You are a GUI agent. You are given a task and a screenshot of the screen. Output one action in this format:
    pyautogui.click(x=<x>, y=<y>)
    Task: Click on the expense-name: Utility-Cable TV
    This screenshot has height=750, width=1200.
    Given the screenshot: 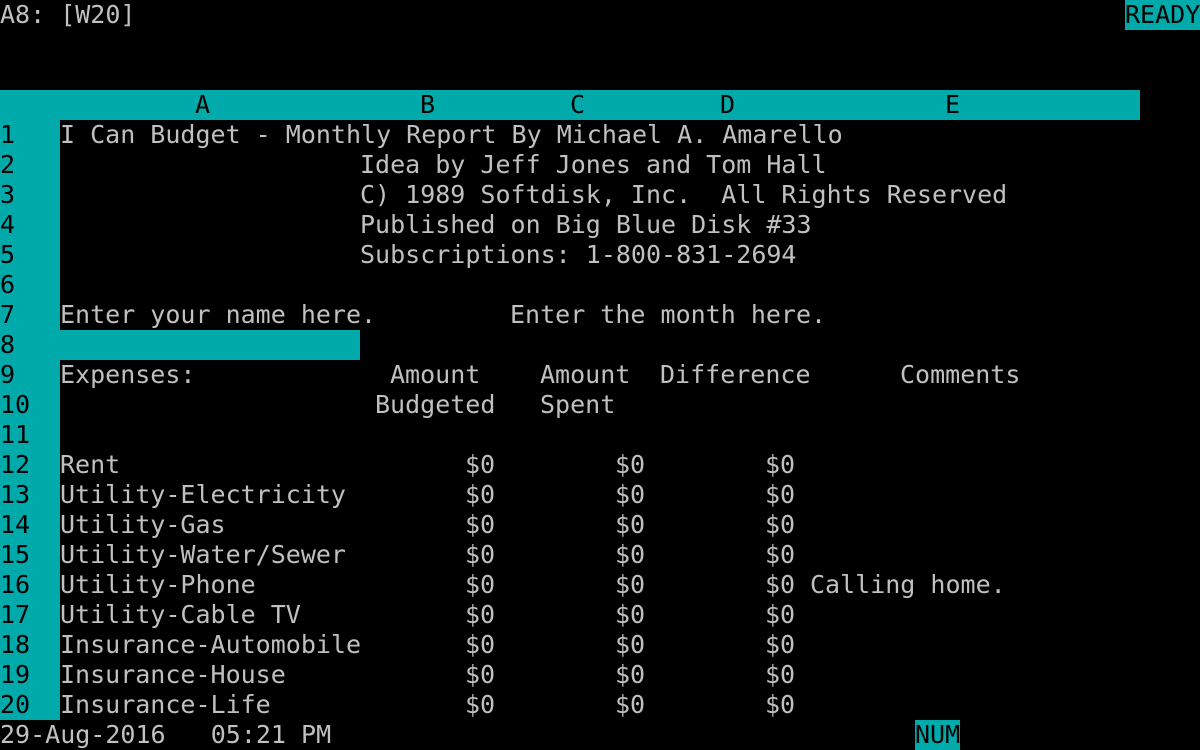 What is the action you would take?
    pyautogui.click(x=180, y=615)
    